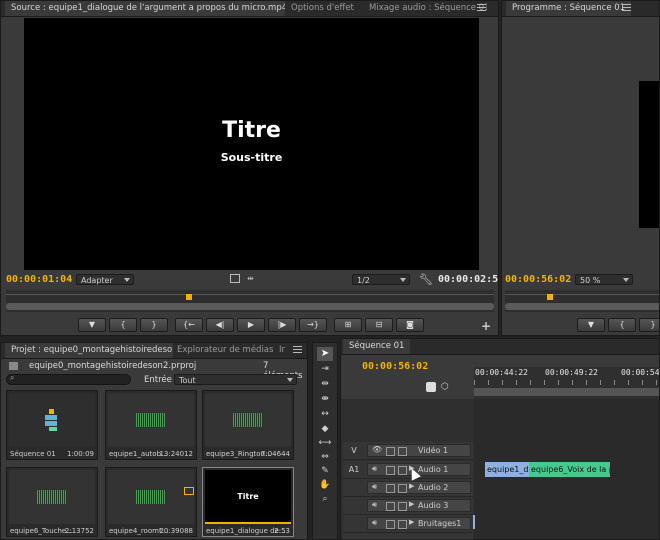 The height and width of the screenshot is (540, 660). Describe the element at coordinates (325, 499) in the screenshot. I see `zoom-tool-icon: ⌕` at that location.